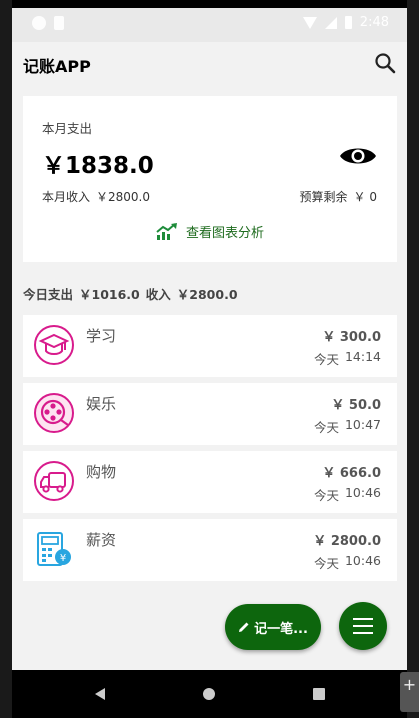 This screenshot has height=718, width=419. I want to click on today-expense-label: 今日支出, so click(48, 294).